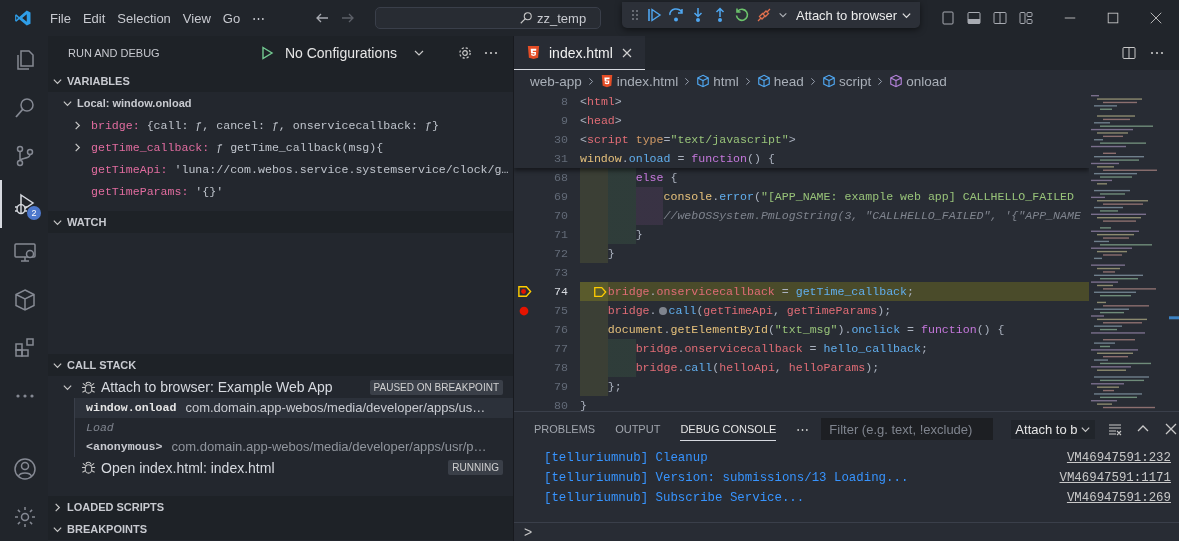  What do you see at coordinates (560, 329) in the screenshot?
I see `line-number: 76` at bounding box center [560, 329].